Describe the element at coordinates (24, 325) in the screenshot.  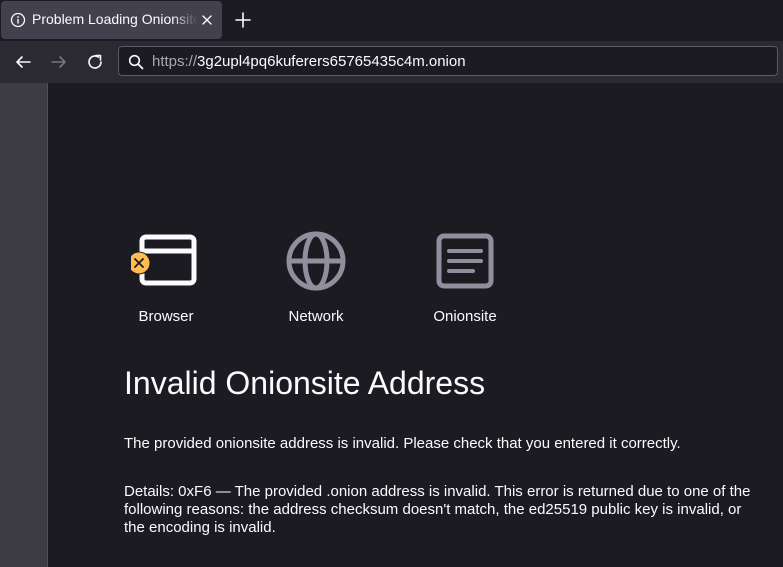
I see `sidebar` at that location.